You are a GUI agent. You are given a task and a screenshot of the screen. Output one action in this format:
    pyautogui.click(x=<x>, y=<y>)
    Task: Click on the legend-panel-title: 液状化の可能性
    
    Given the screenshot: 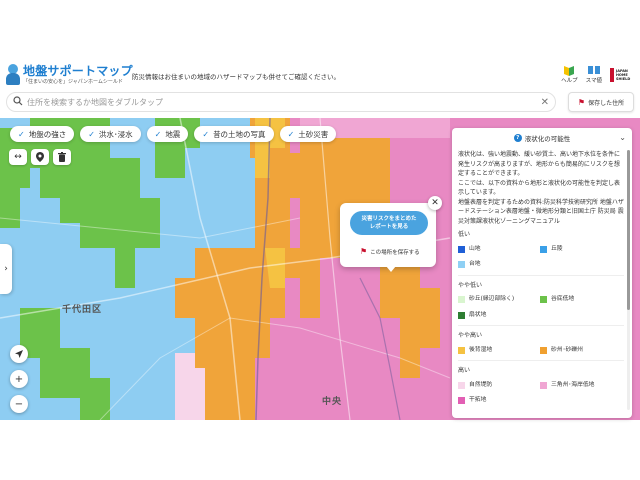 What is the action you would take?
    pyautogui.click(x=547, y=139)
    